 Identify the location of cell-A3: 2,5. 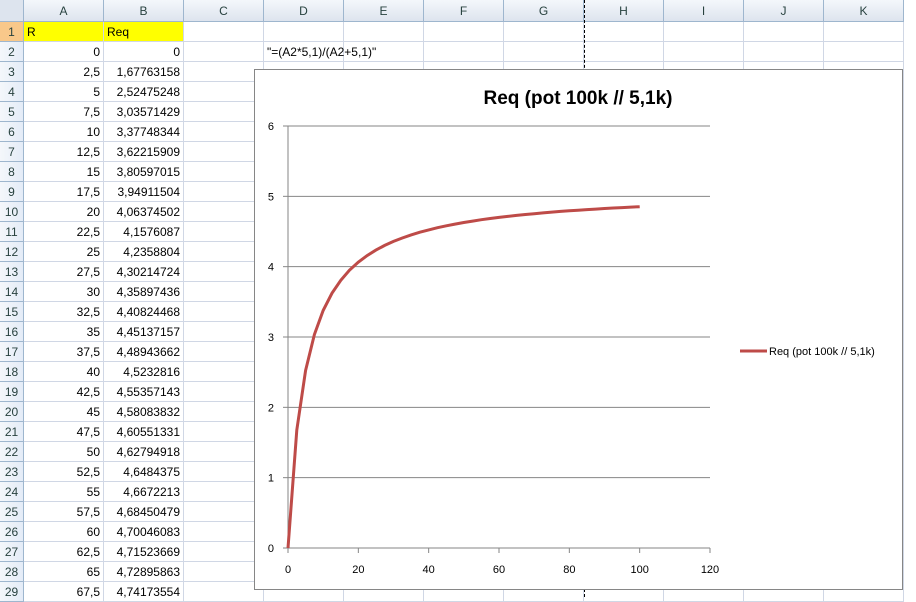
(64, 72).